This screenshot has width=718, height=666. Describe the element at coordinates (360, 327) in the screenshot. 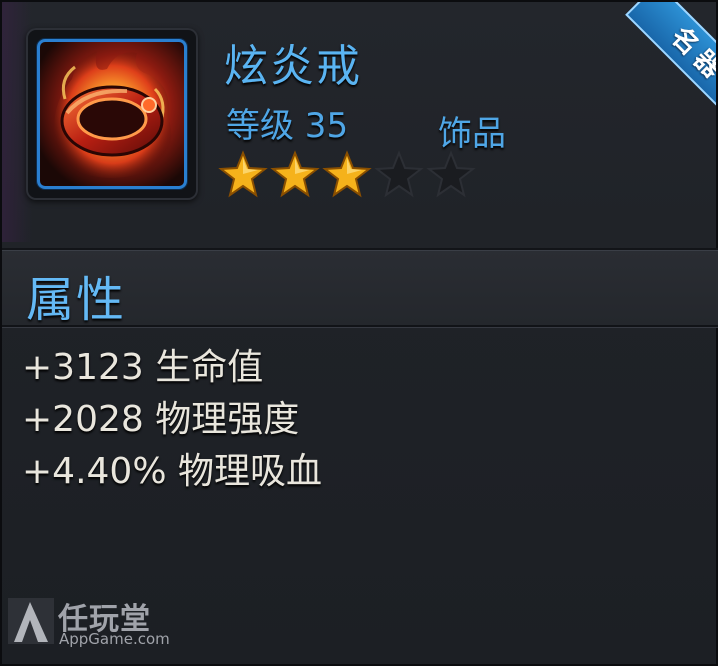

I see `divider` at that location.